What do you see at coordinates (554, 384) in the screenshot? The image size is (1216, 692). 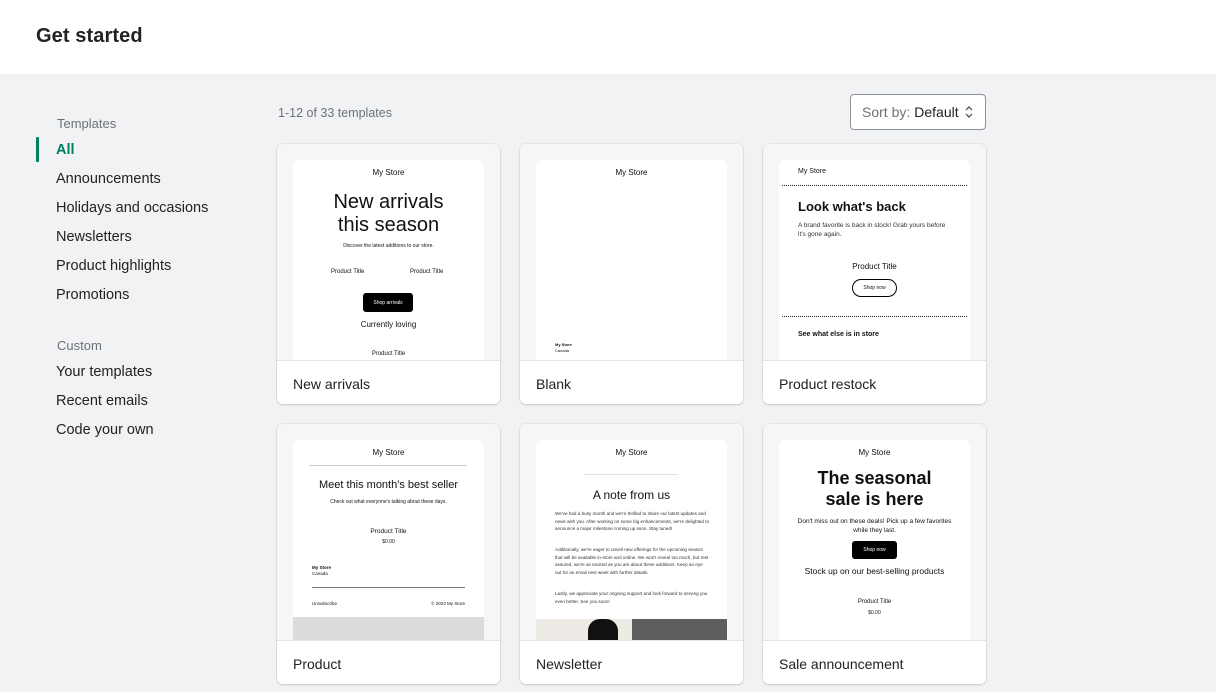 I see `card-title: Blank` at bounding box center [554, 384].